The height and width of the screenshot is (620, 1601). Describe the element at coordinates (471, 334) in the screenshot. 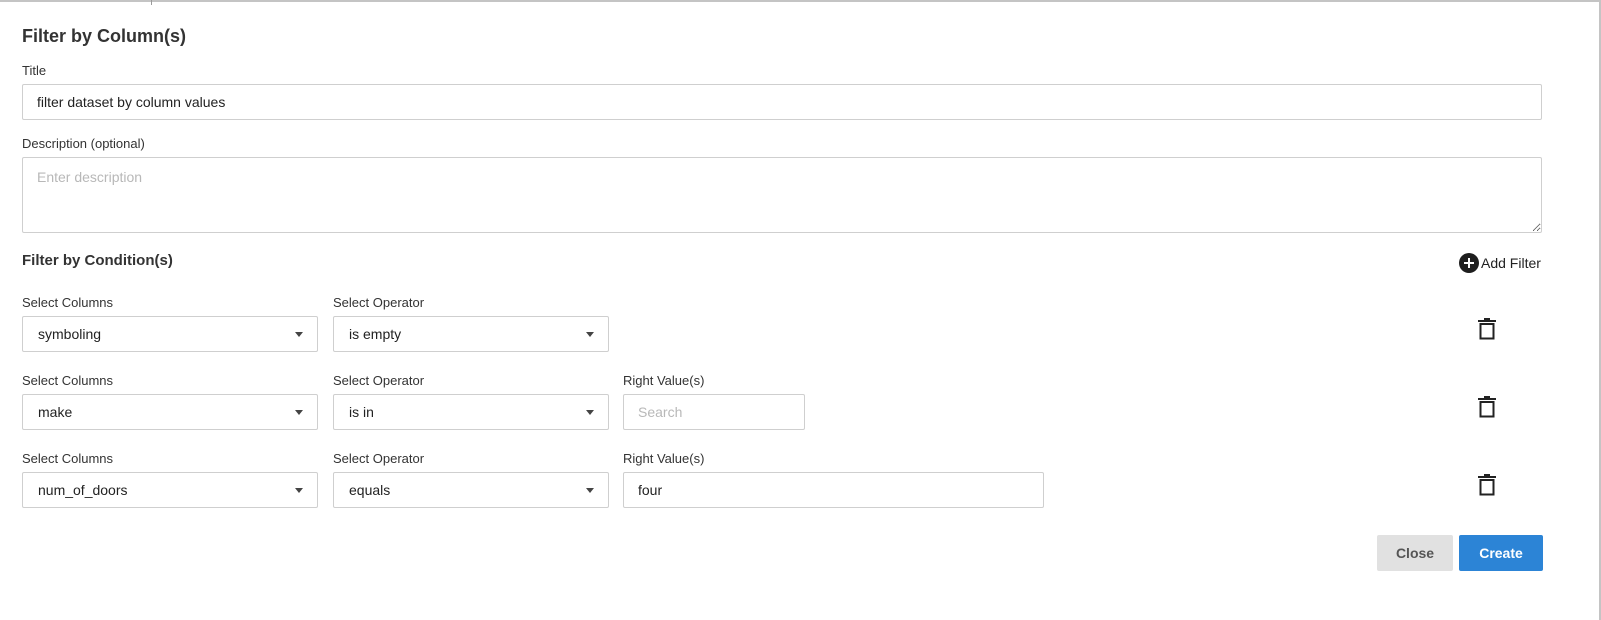

I see `operator-select: is empty` at that location.